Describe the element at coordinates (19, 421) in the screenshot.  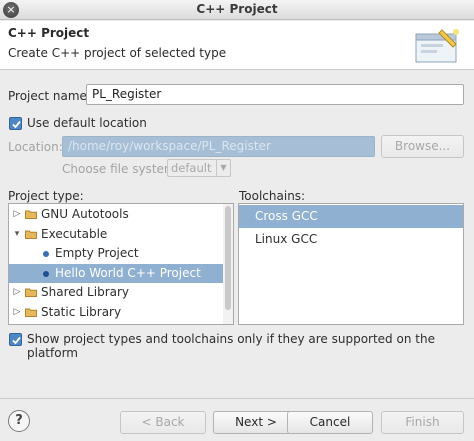
I see `help-icon: ?` at that location.